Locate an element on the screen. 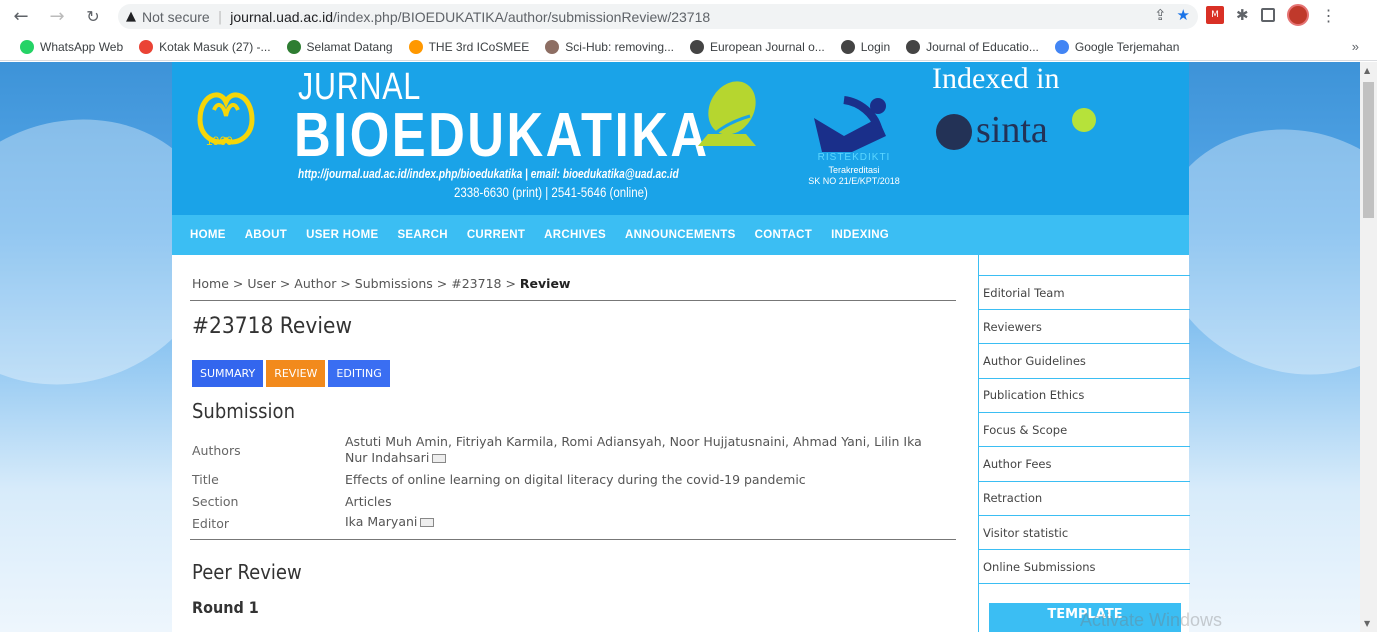 Image resolution: width=1377 pixels, height=632 pixels. sidebar-item-author-fees: Author Fees is located at coordinates (1084, 465).